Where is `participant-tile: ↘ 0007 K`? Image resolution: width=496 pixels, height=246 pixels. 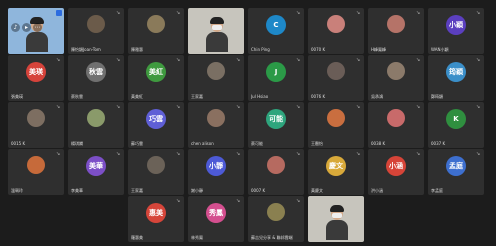 participant-tile: ↘ 0007 K is located at coordinates (276, 172).